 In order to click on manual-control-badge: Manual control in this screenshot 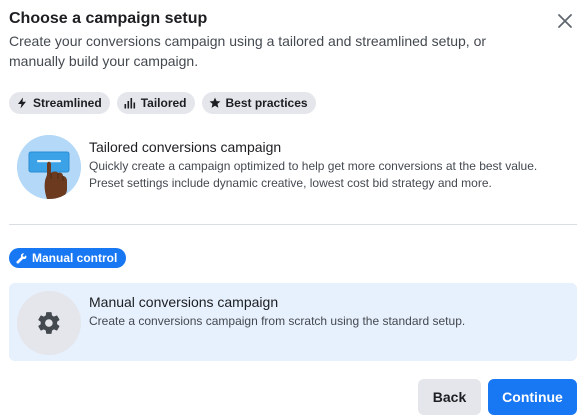, I will do `click(68, 258)`.